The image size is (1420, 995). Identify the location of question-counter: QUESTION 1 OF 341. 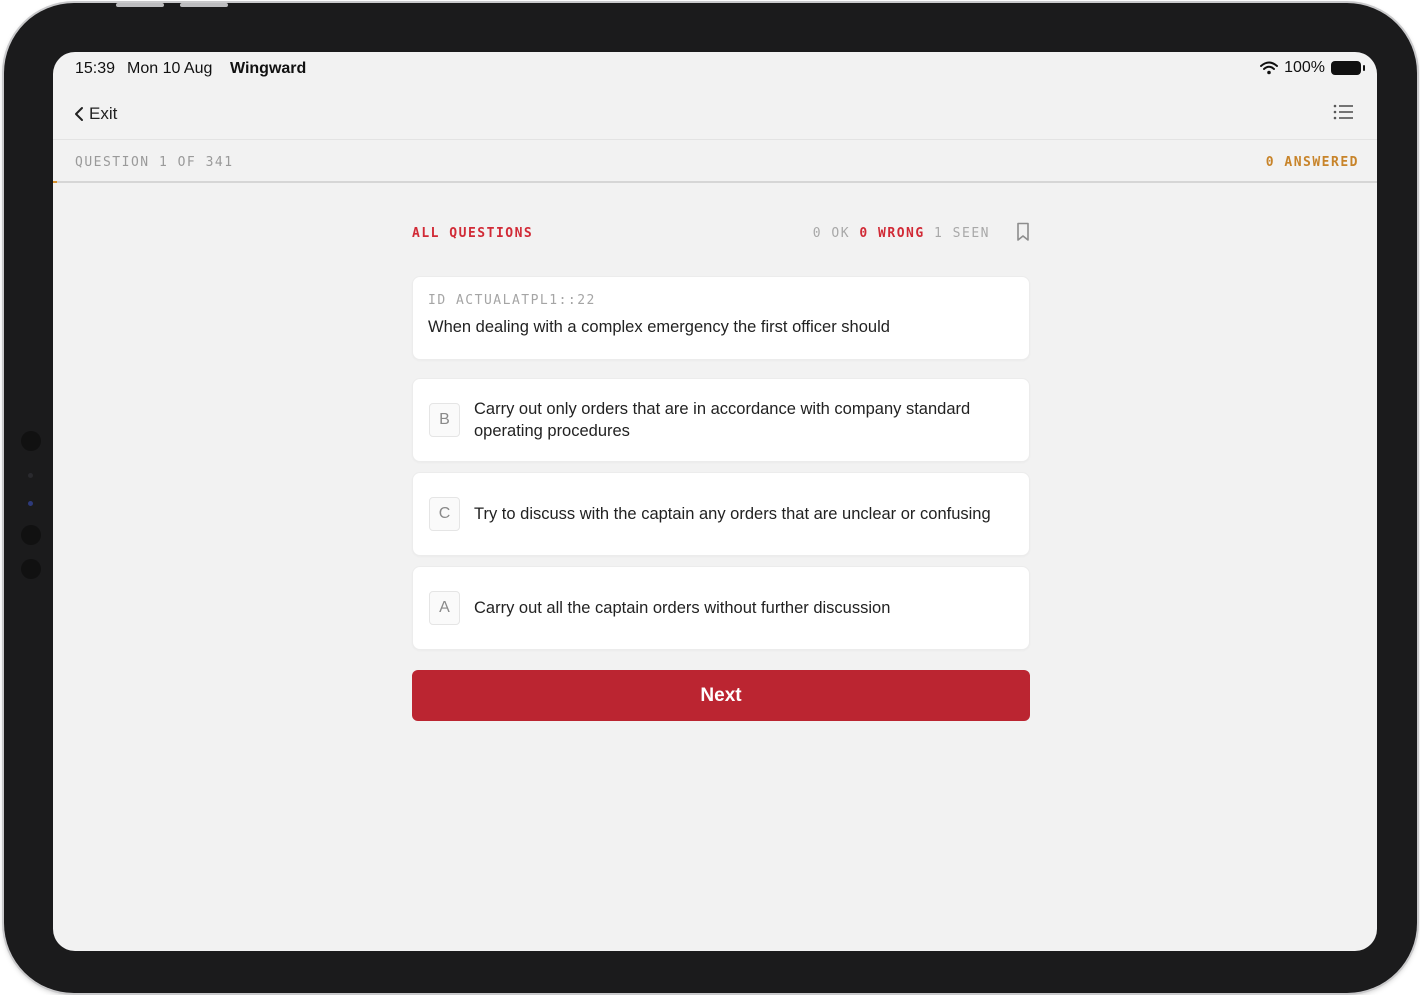
(154, 162).